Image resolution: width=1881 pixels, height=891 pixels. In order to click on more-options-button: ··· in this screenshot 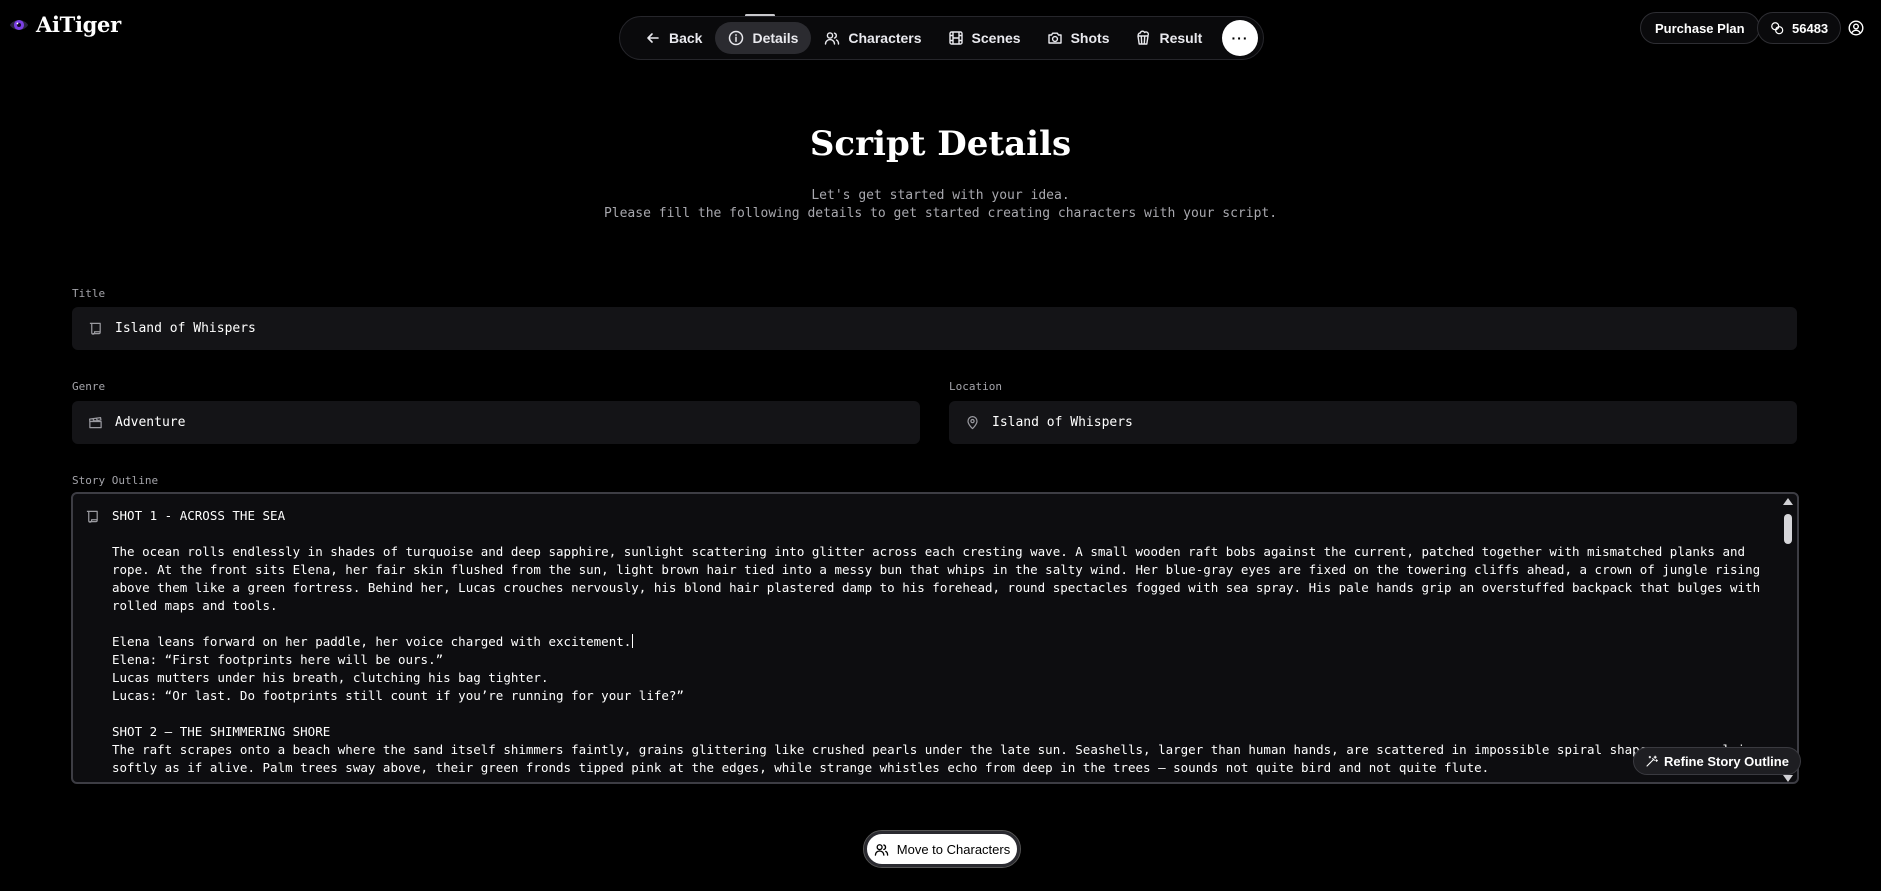, I will do `click(1240, 38)`.